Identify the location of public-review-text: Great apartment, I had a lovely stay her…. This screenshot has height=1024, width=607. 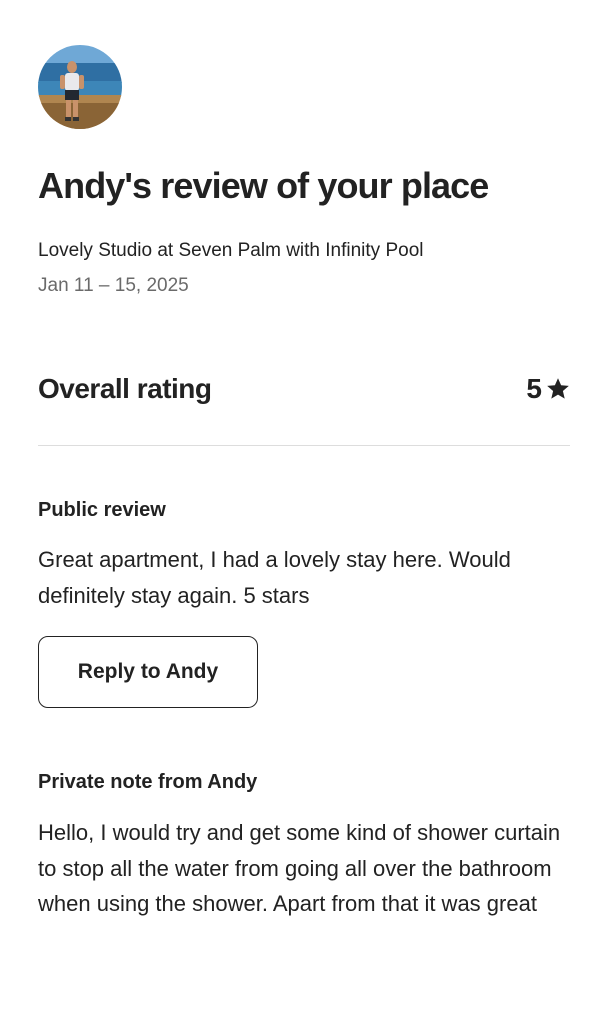
(274, 577).